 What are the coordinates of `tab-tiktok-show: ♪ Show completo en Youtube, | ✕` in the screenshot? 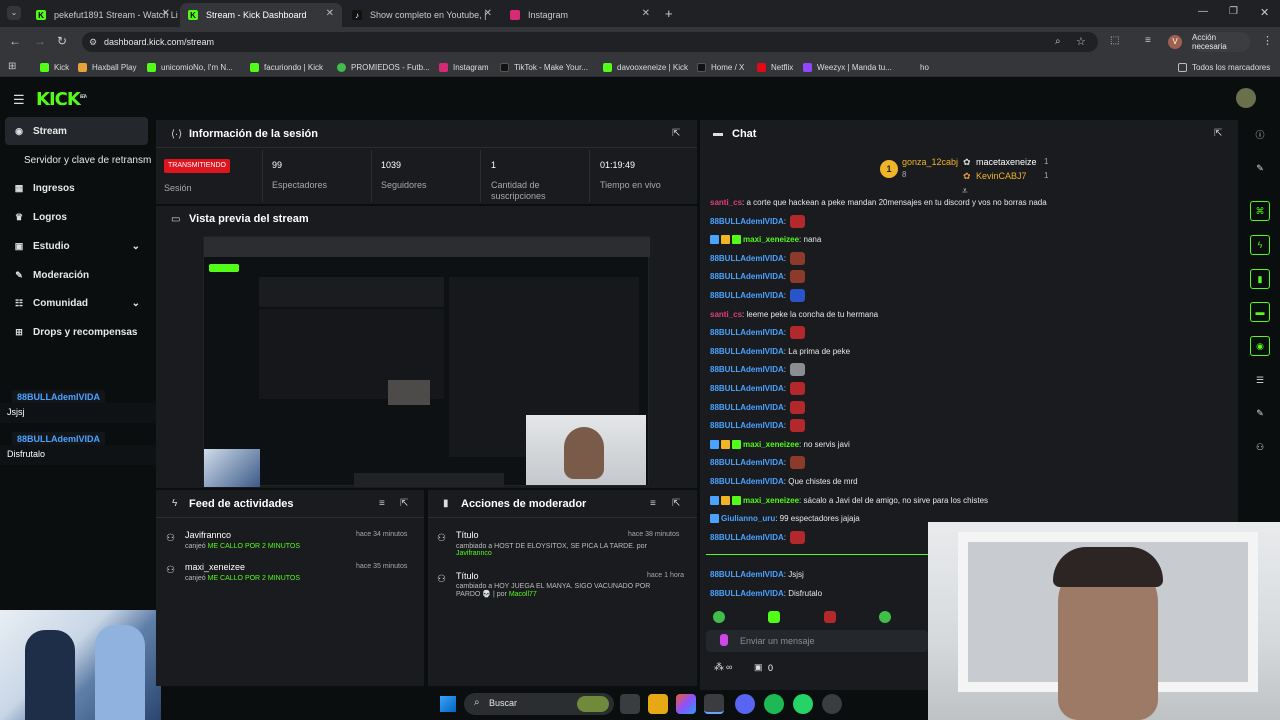 It's located at (422, 15).